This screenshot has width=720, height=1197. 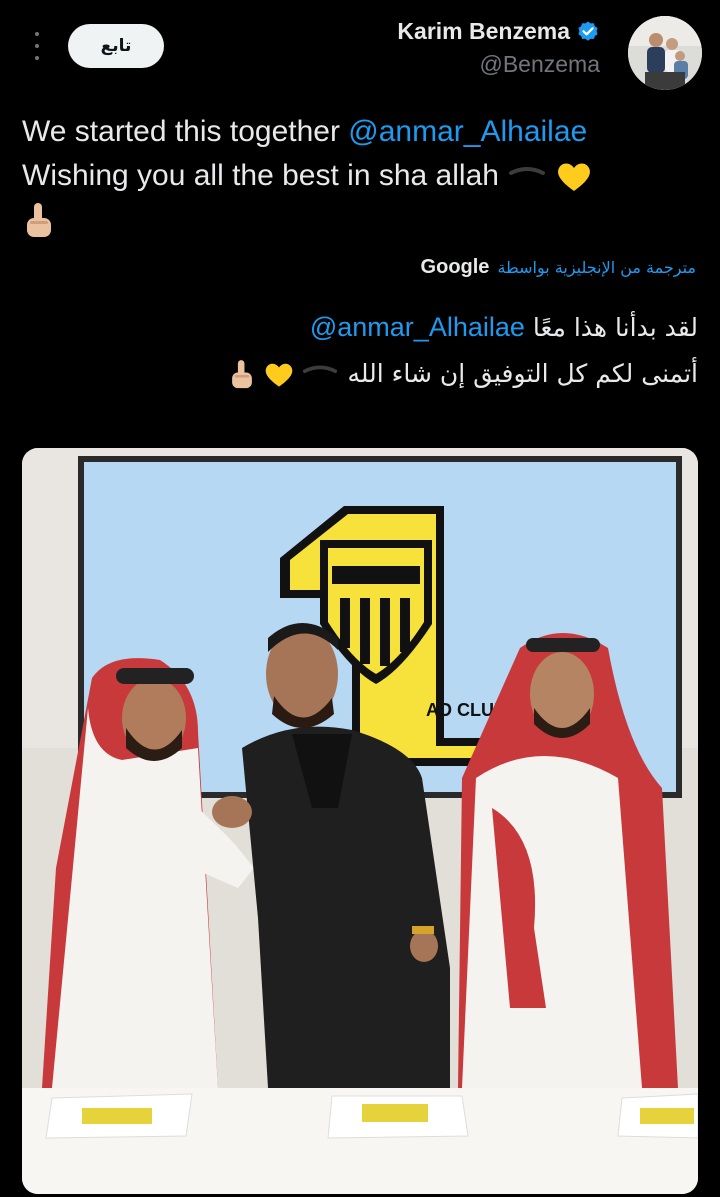 What do you see at coordinates (596, 267) in the screenshot?
I see `translated-by-text: مترجمة من الإنجليزية بواسطة` at bounding box center [596, 267].